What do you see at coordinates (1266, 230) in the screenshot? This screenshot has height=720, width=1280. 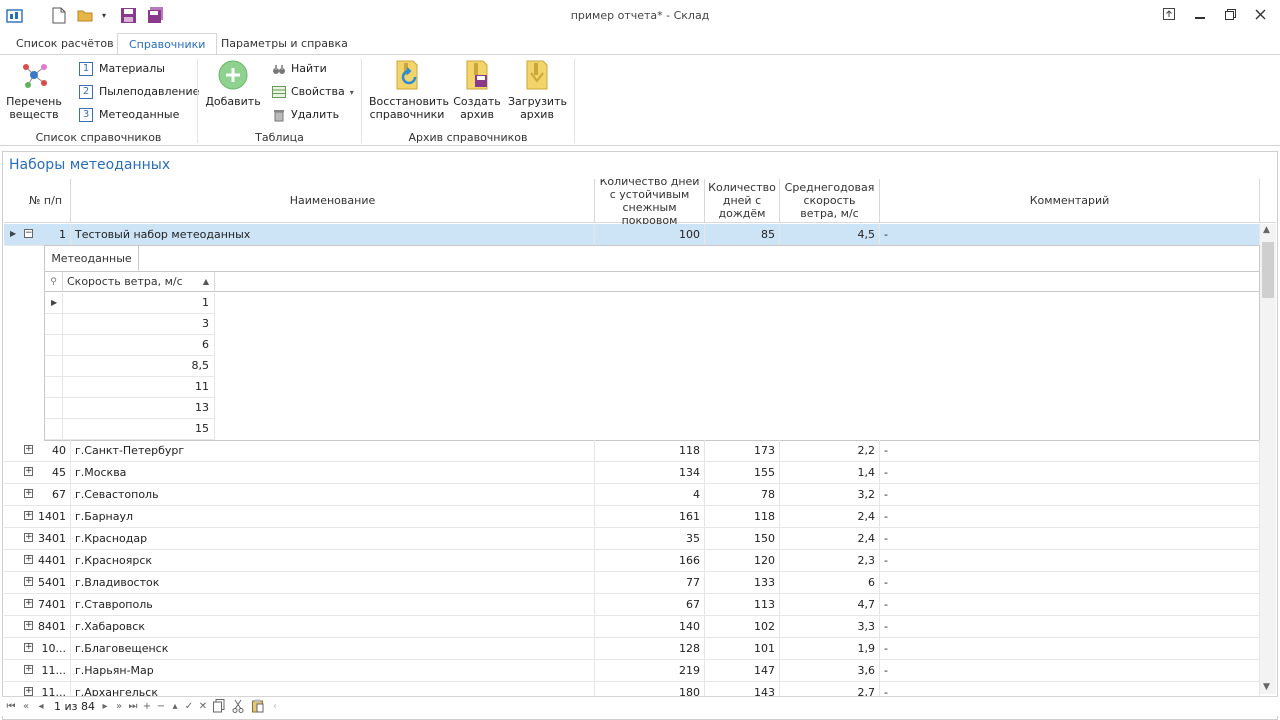 I see `scroll-up-icon: ▲` at bounding box center [1266, 230].